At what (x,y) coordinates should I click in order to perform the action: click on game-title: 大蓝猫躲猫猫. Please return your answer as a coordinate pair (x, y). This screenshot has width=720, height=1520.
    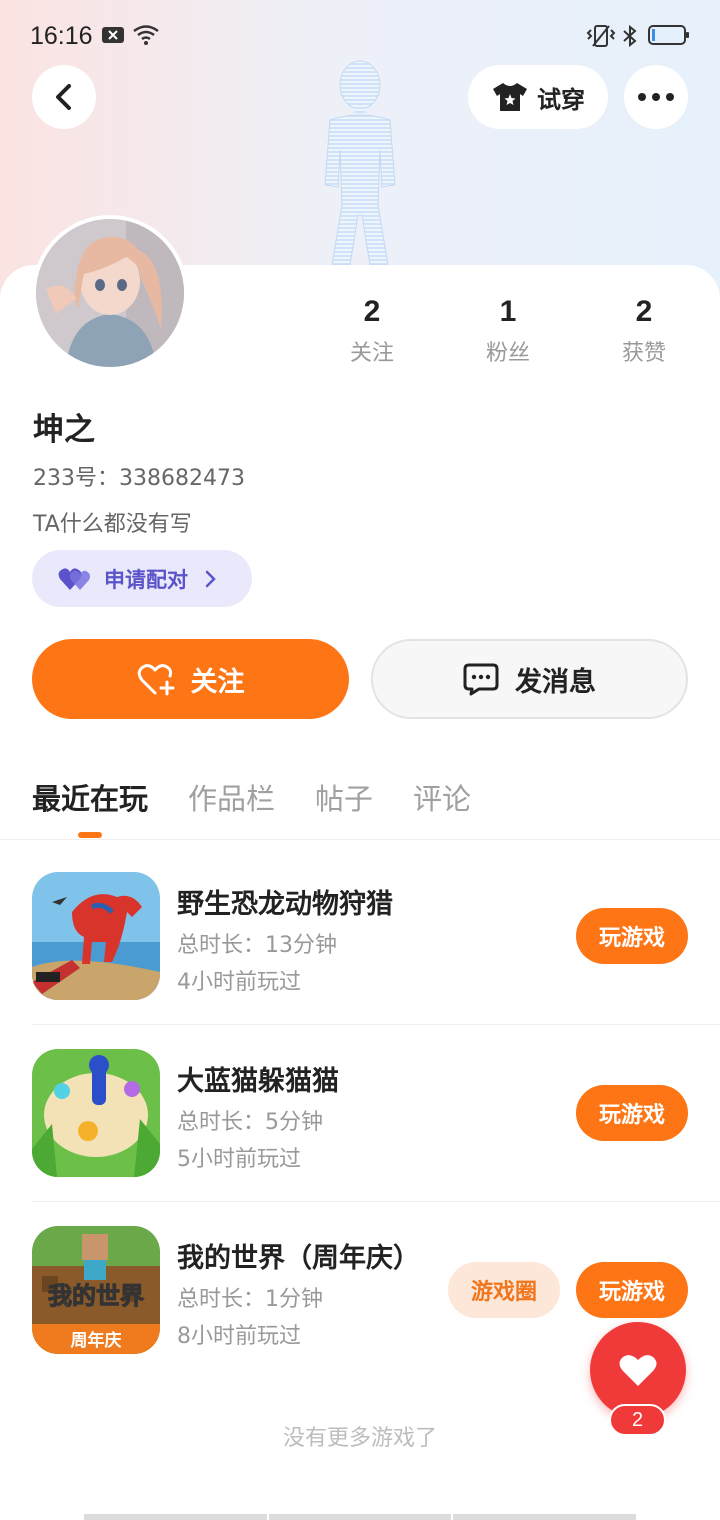
    Looking at the image, I should click on (258, 1081).